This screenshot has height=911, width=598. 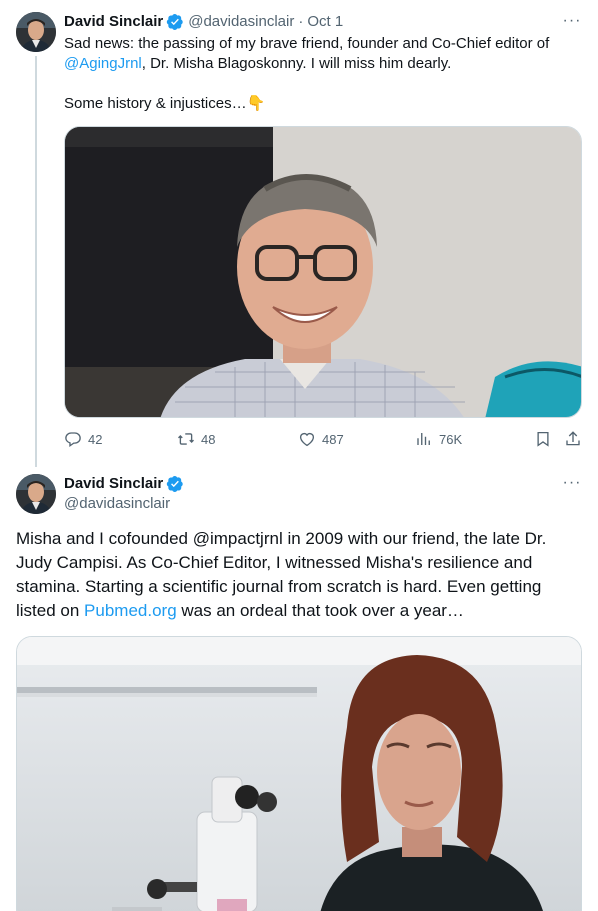 I want to click on like-button: 487, so click(x=321, y=439).